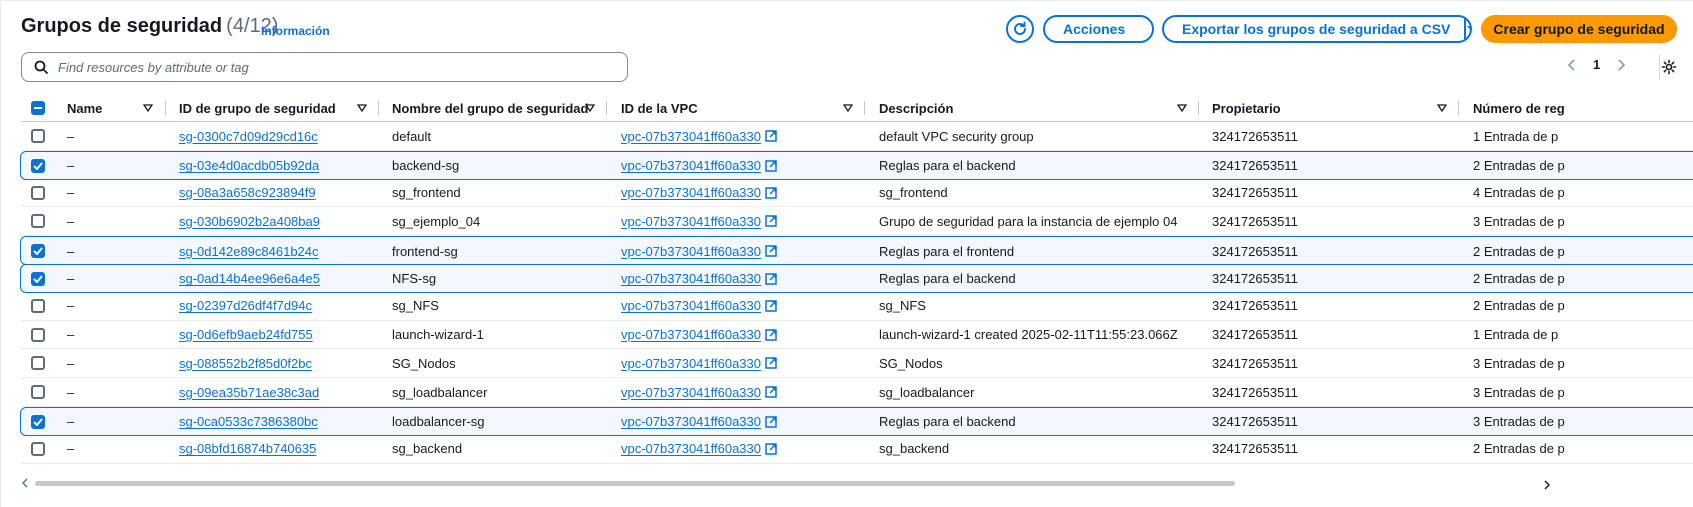 This screenshot has width=1693, height=507. I want to click on export-options-button, so click(1468, 29).